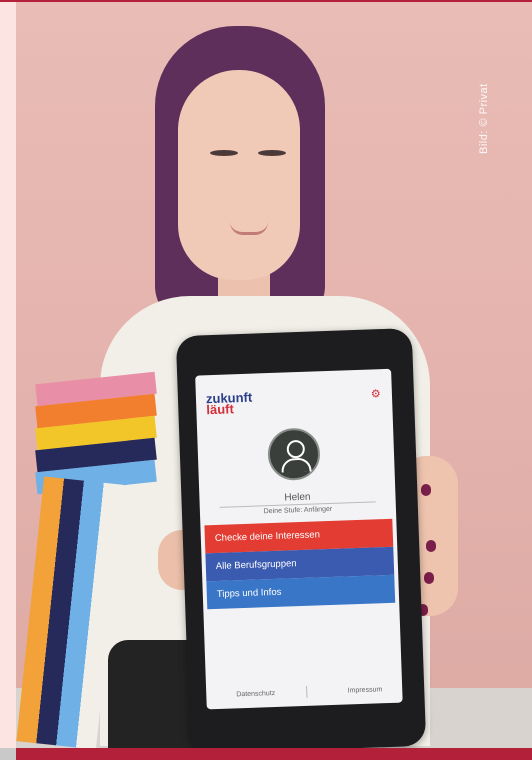 Image resolution: width=532 pixels, height=760 pixels. I want to click on screen-footer: Datenschutz Impressum, so click(304, 692).